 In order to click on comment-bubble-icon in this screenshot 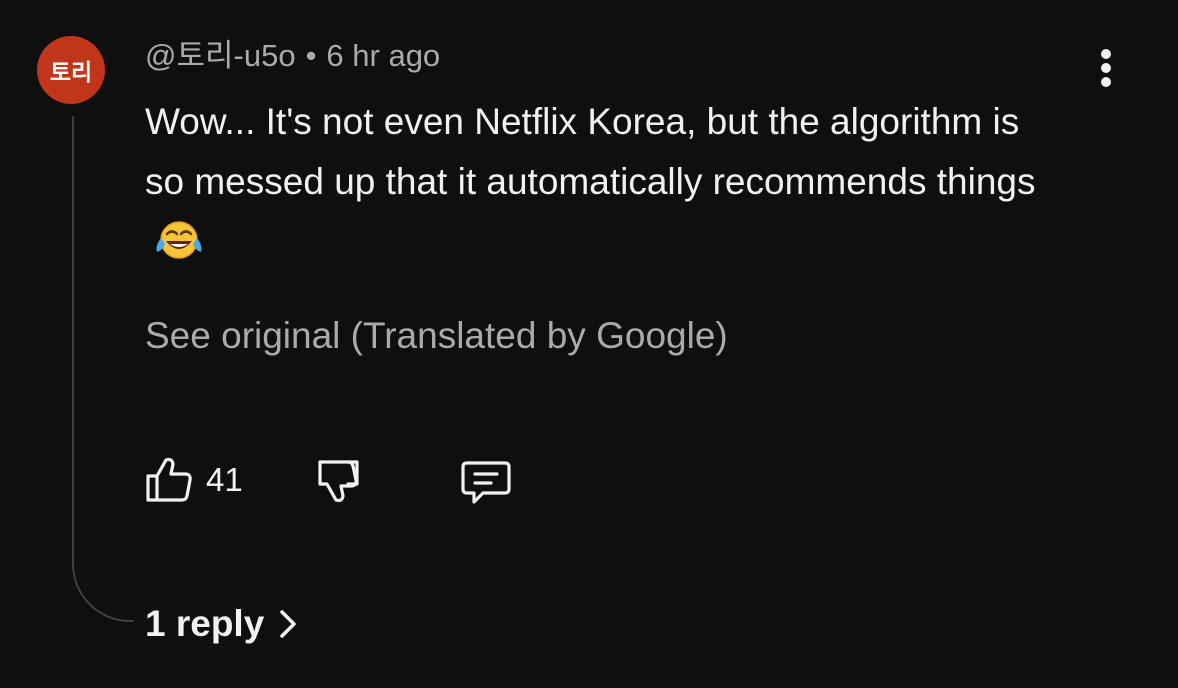, I will do `click(486, 482)`.